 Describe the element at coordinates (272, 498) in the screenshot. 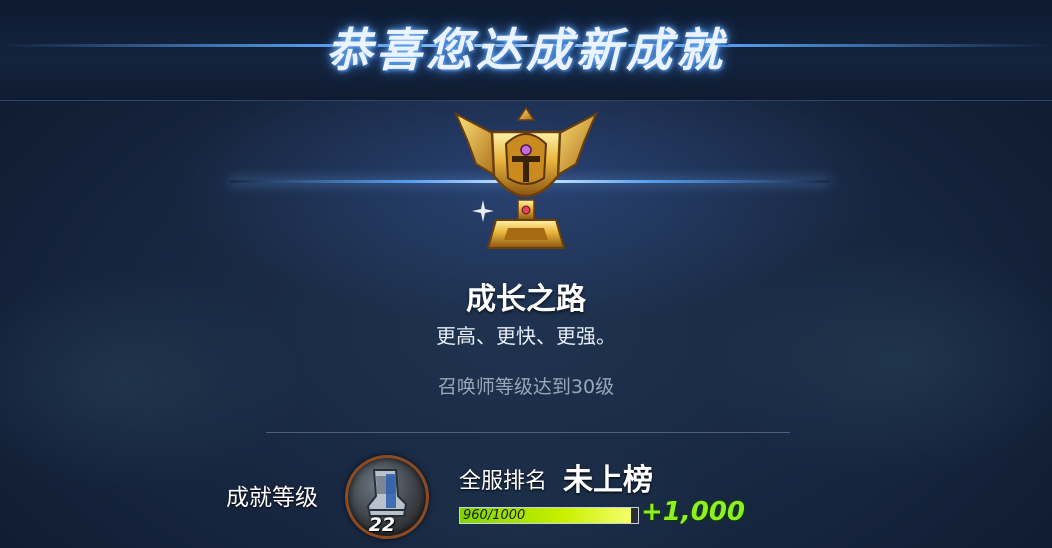

I see `achievement-level-label: 成就等级` at that location.